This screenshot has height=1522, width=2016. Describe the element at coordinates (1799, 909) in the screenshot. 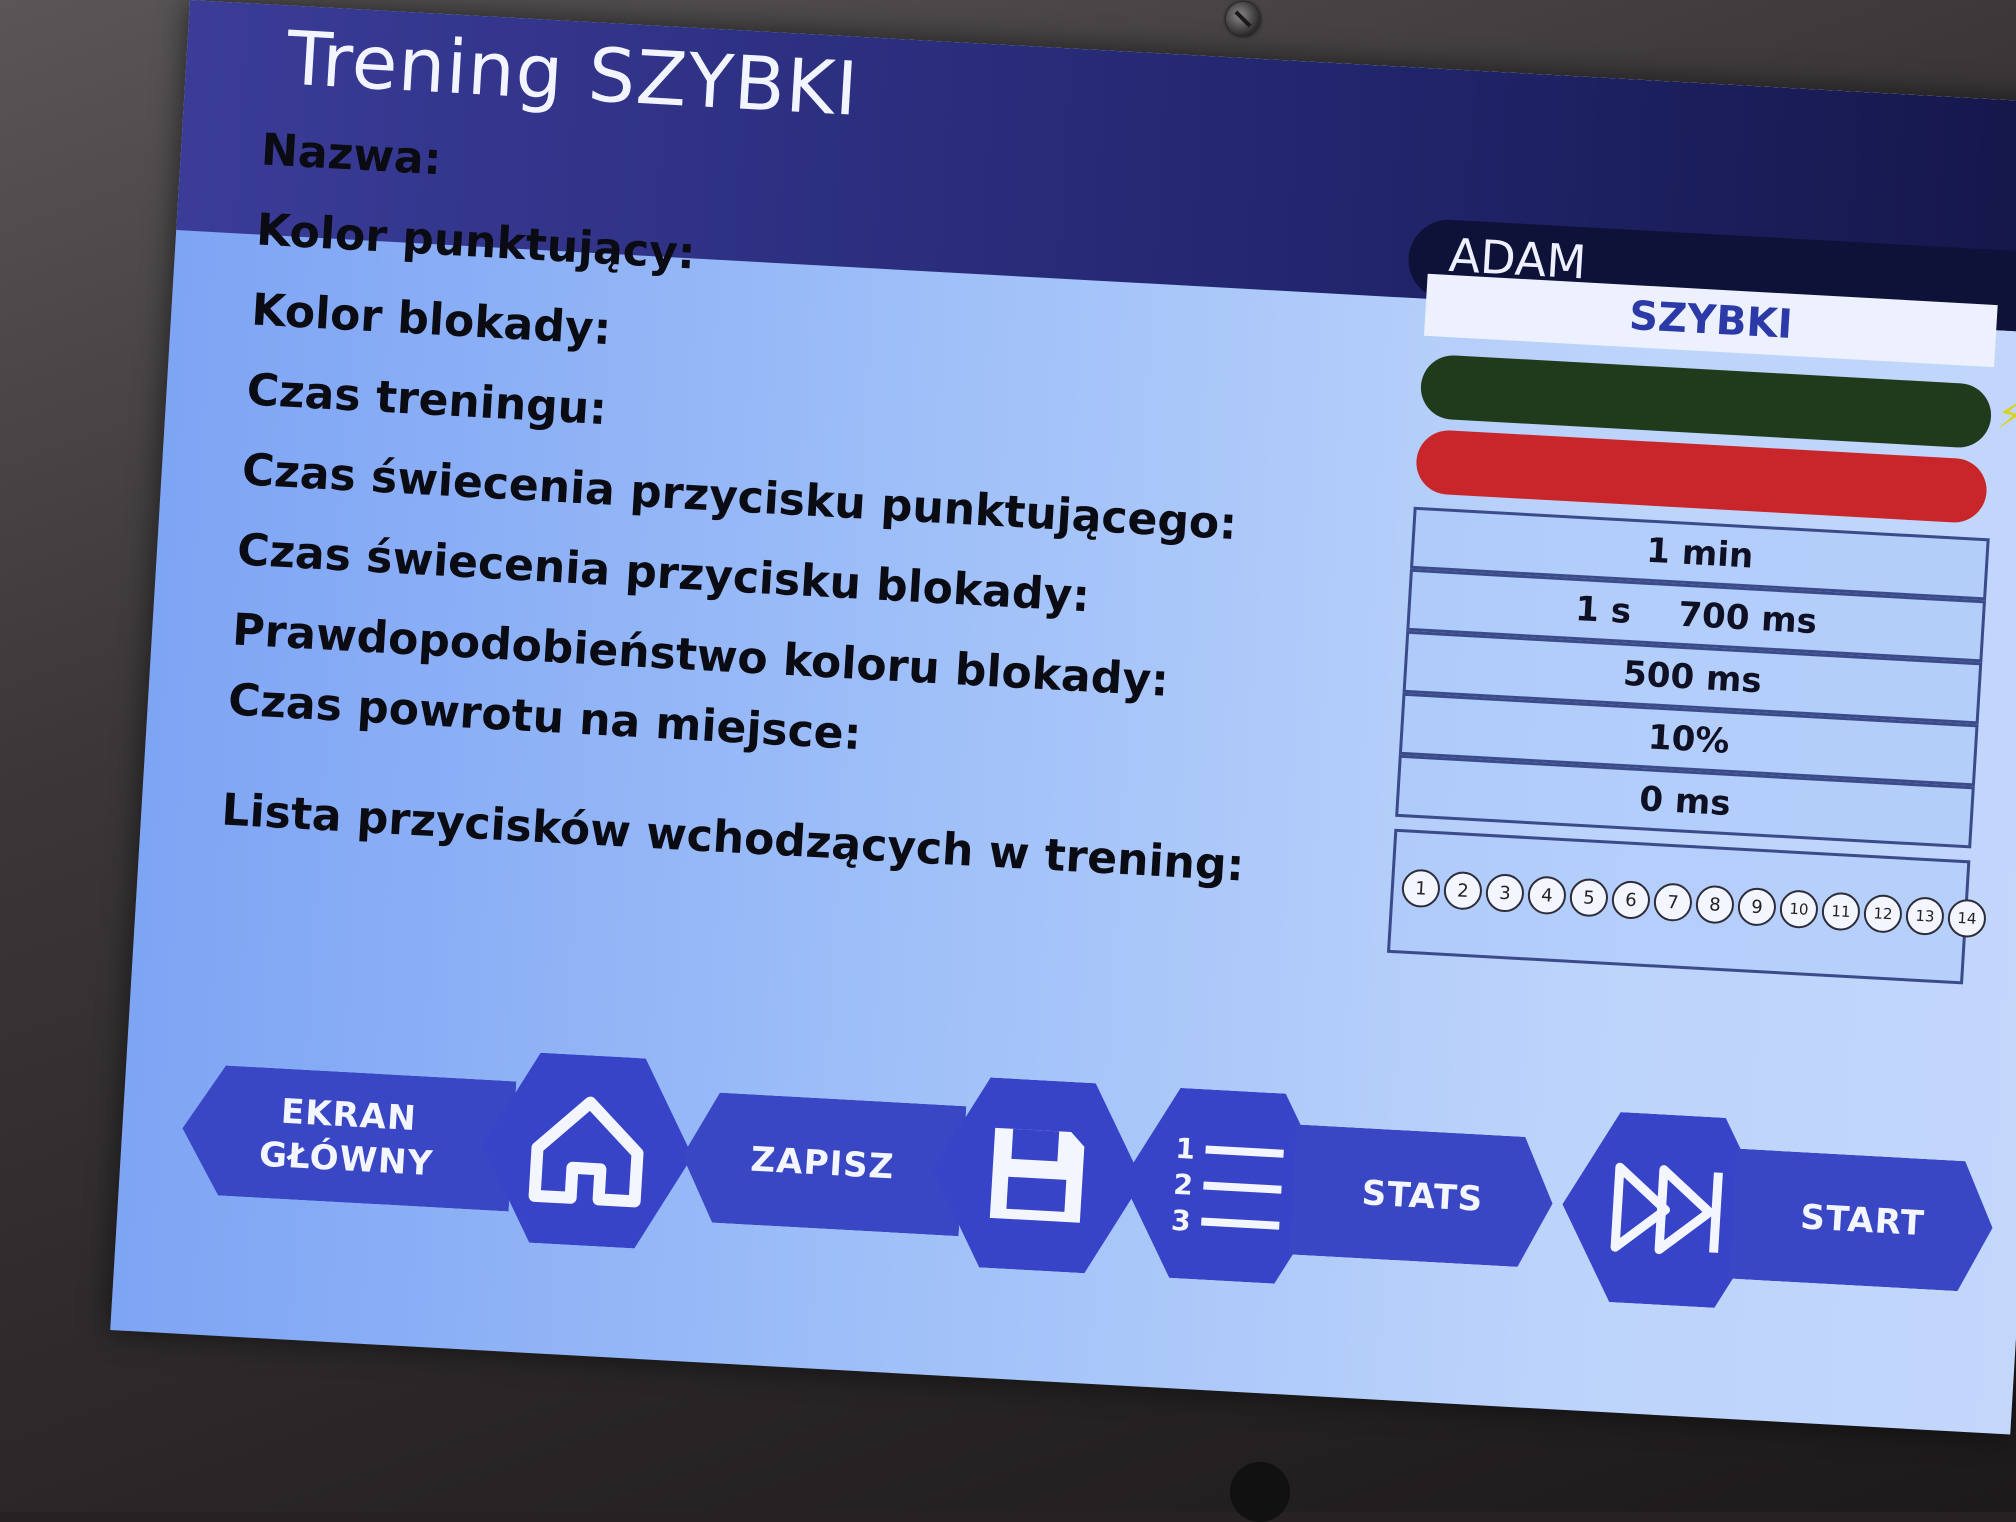

I see `button-toggle-10: 10` at that location.